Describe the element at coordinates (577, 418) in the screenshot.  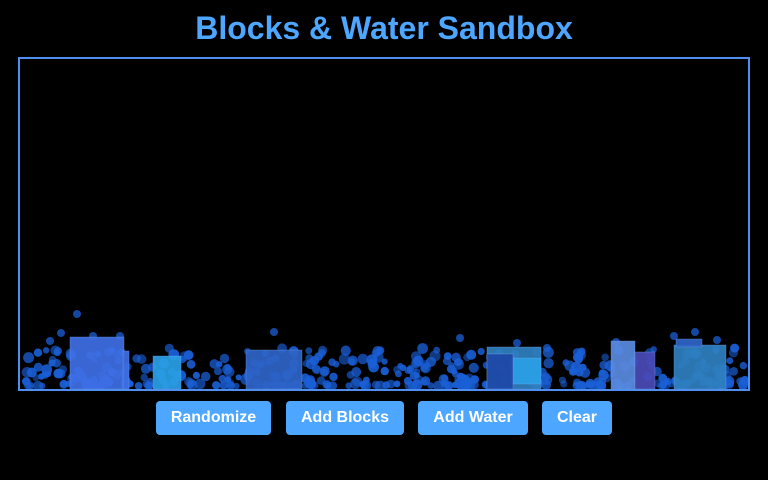
I see `clear-button: Clear` at that location.